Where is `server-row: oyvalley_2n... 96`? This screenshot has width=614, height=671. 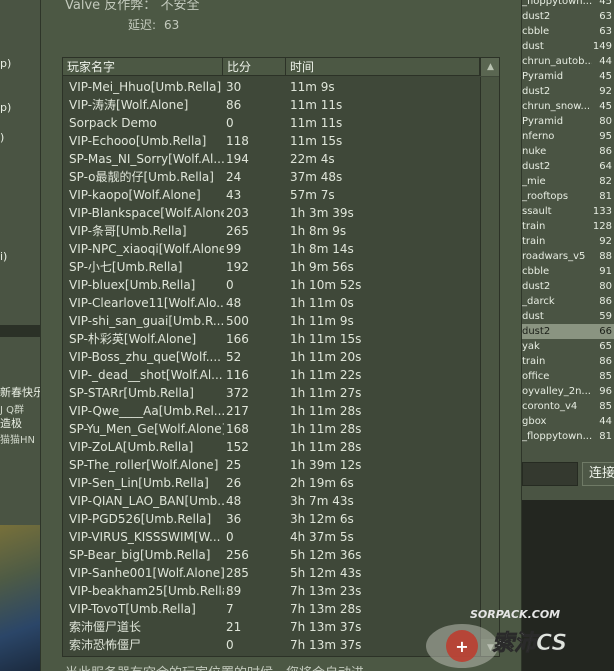
server-row: oyvalley_2n... 96 is located at coordinates (568, 391).